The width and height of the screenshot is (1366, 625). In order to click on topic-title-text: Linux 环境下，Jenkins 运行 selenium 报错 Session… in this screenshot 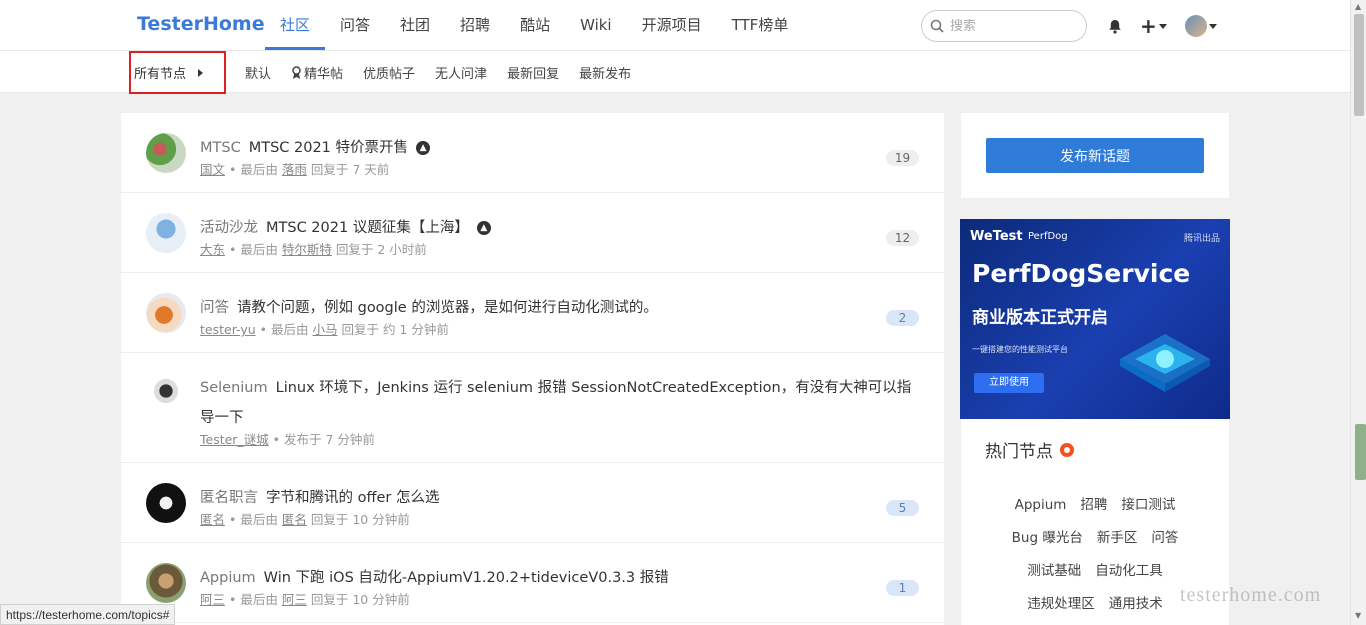, I will do `click(556, 403)`.